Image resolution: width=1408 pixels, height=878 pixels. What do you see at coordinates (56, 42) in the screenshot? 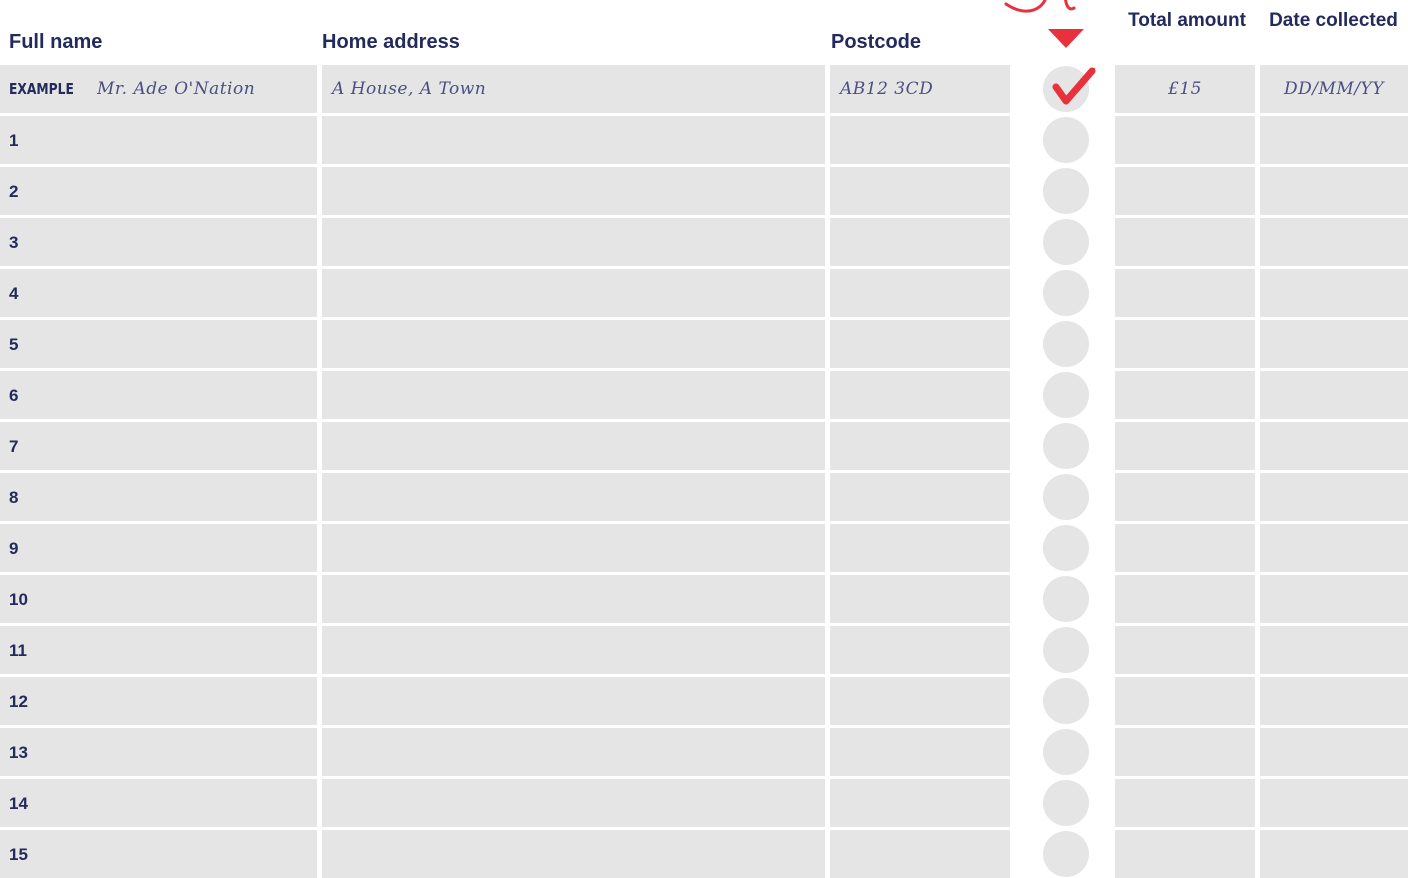
I see `header-full-name: Full name` at bounding box center [56, 42].